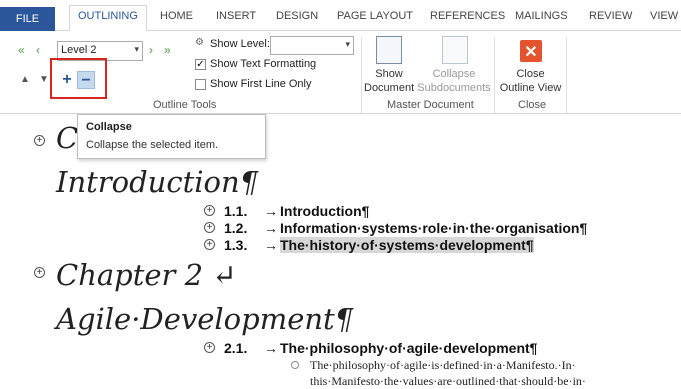 This screenshot has height=389, width=681. I want to click on move-up-icon: ▲, so click(25, 79).